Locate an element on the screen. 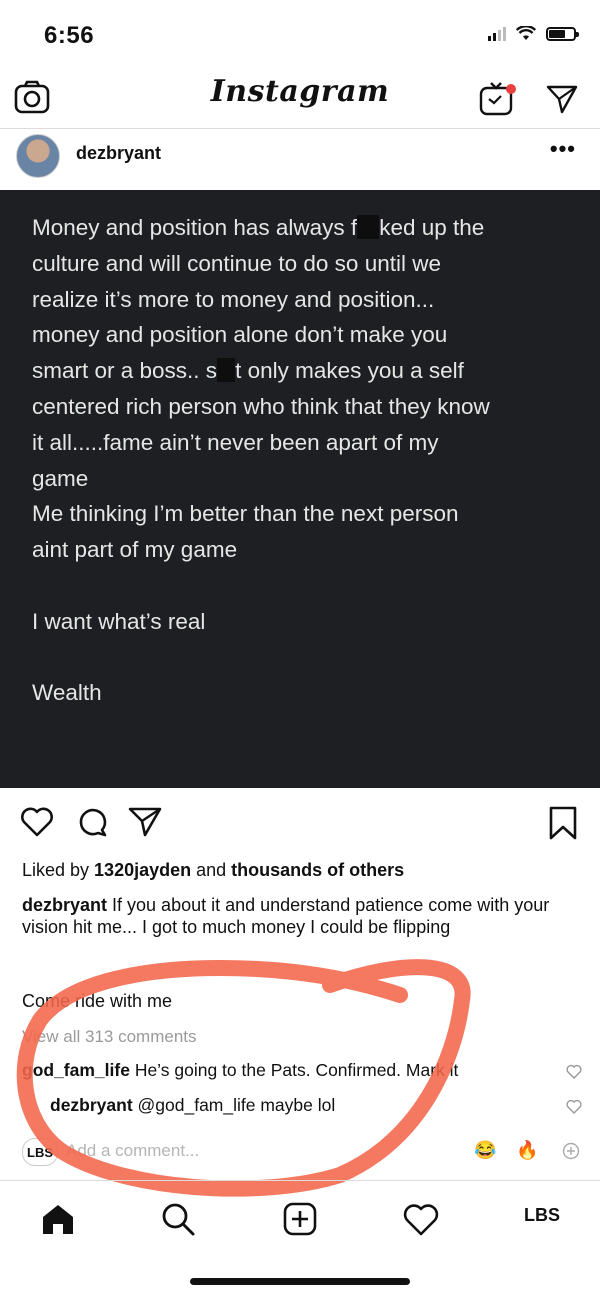 The image size is (600, 1299). new-post-icon is located at coordinates (300, 1219).